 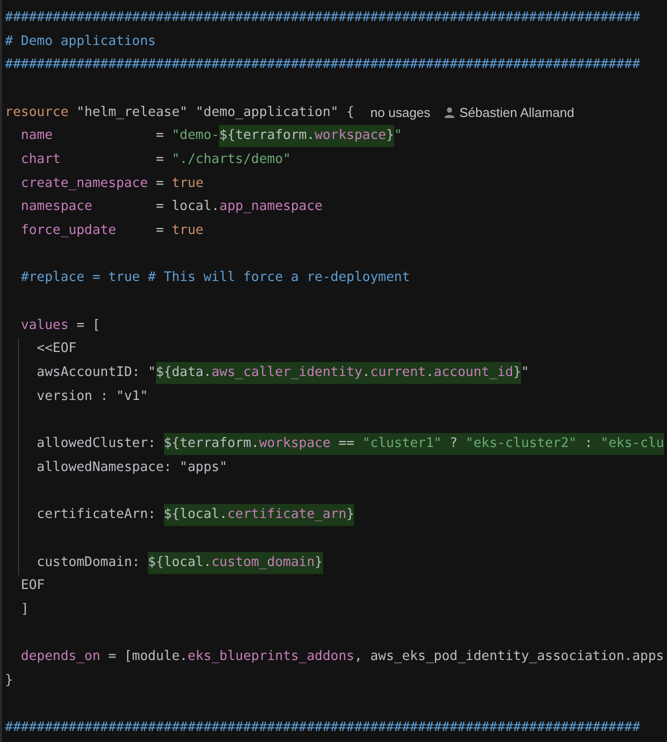 What do you see at coordinates (92, 397) in the screenshot?
I see `code-line: version : "v1"` at bounding box center [92, 397].